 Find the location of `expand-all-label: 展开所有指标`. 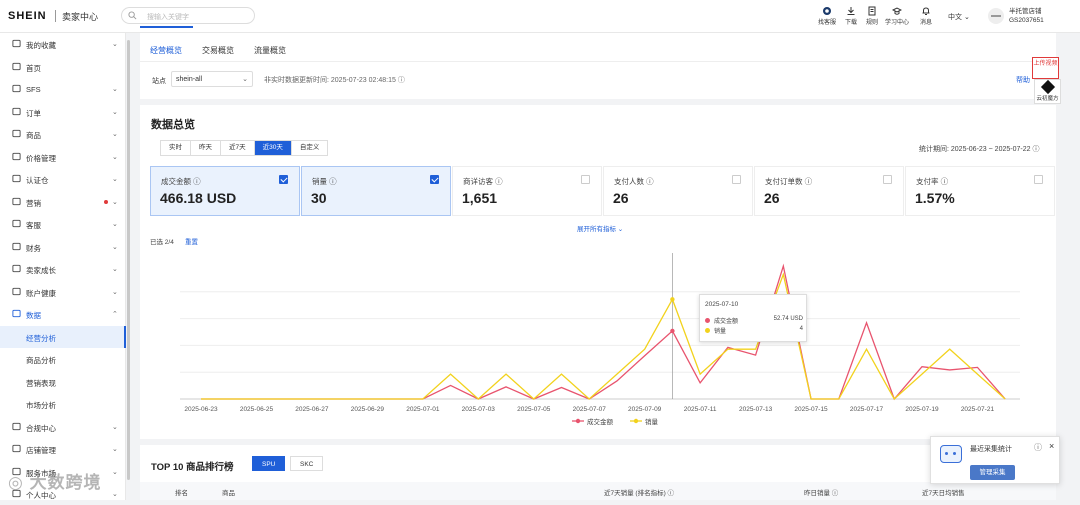

expand-all-label: 展开所有指标 is located at coordinates (596, 229).